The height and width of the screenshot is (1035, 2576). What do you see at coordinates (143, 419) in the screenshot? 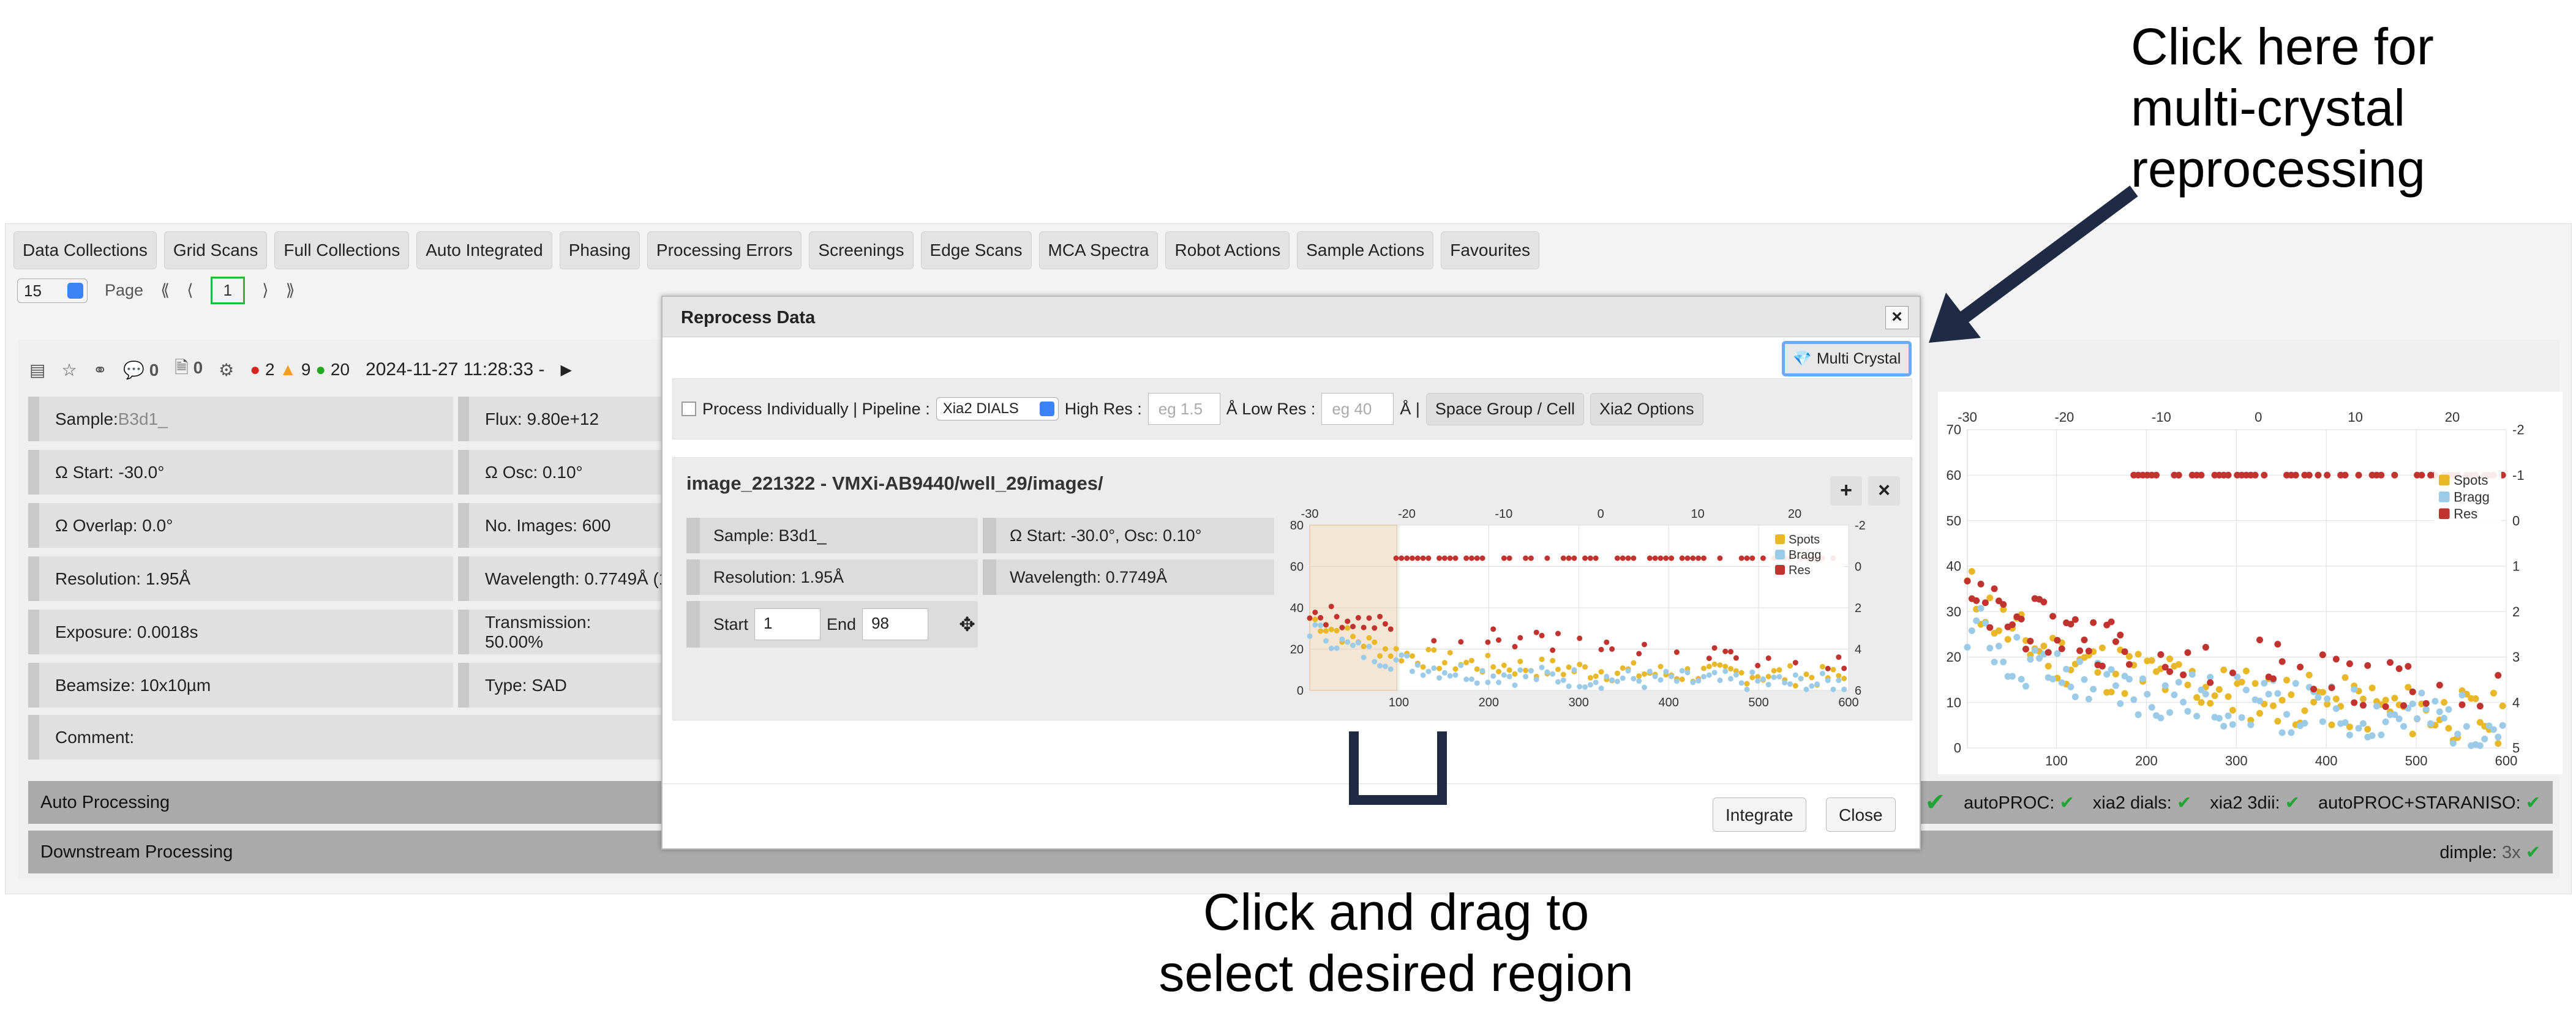
I see `sample-value: B3d1_` at bounding box center [143, 419].